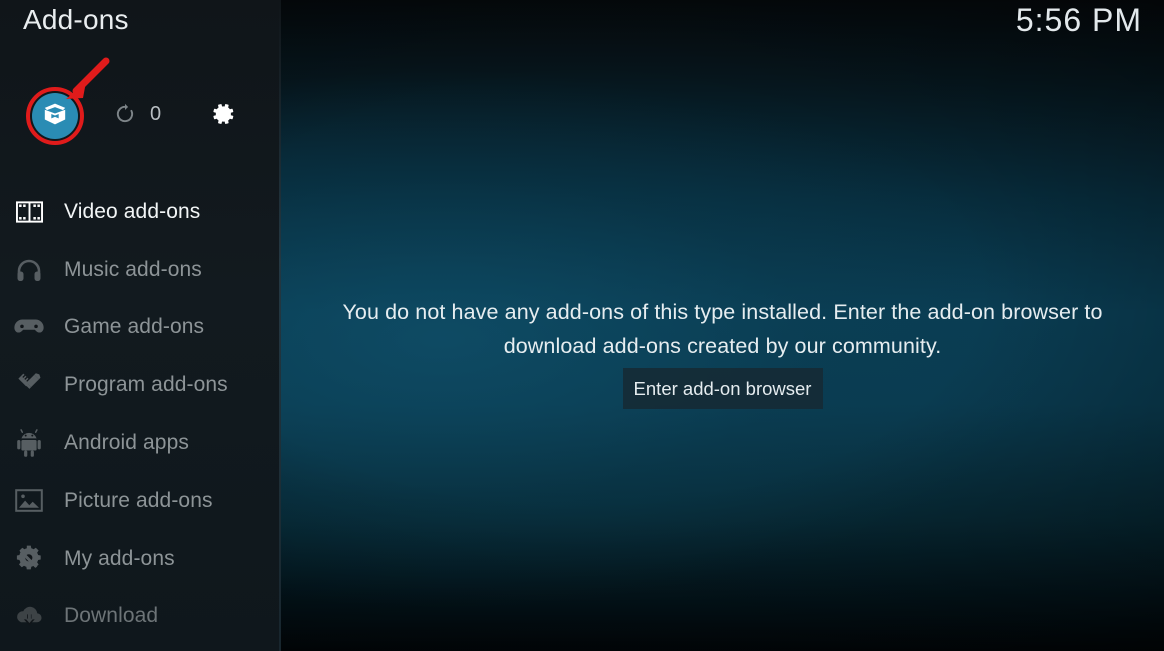  What do you see at coordinates (133, 269) in the screenshot?
I see `sidebar-item-label: Music add-ons` at bounding box center [133, 269].